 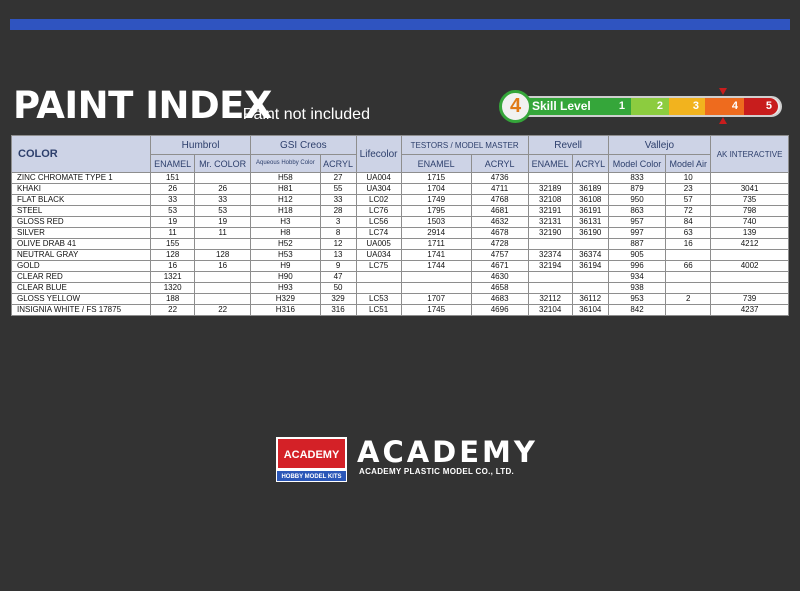 I want to click on paint-code-cell: 155, so click(x=172, y=244).